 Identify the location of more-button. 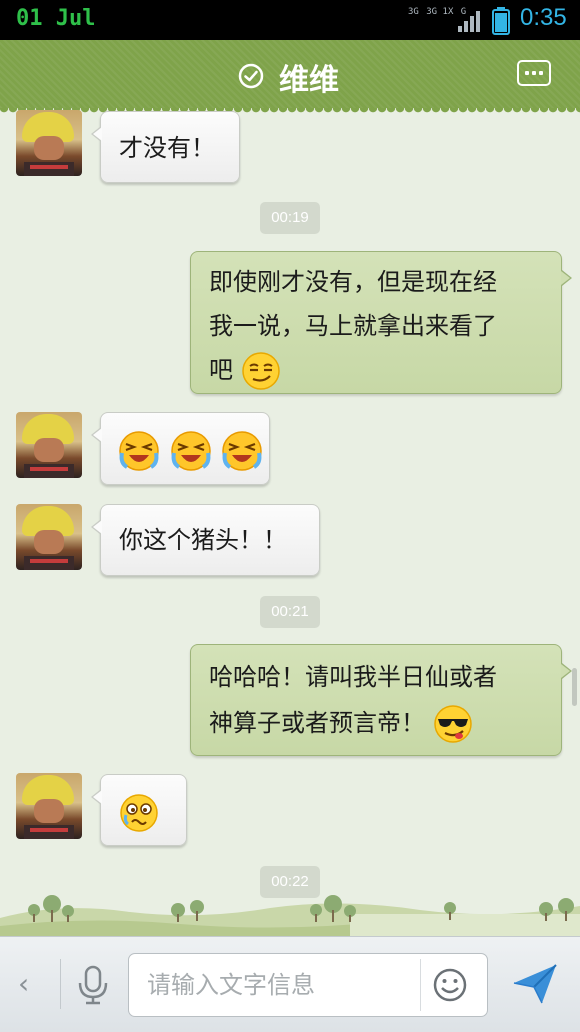
(534, 73).